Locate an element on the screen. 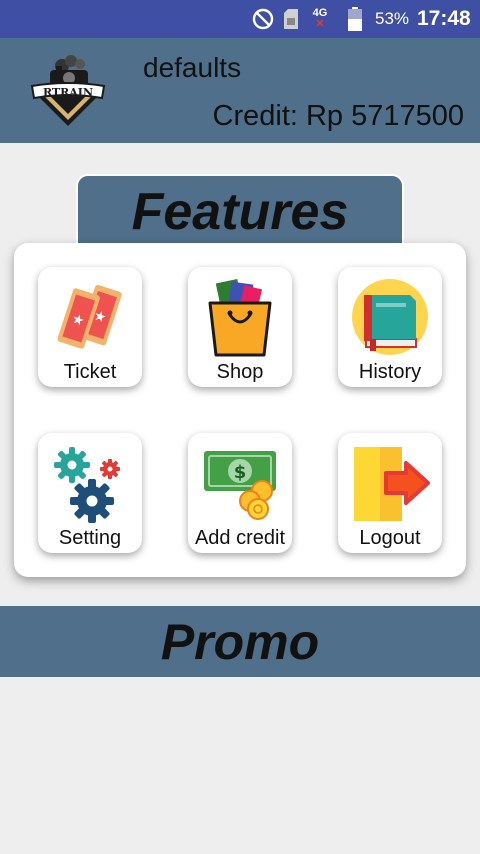 Image resolution: width=480 pixels, height=854 pixels. no-signal-icon: ✕ is located at coordinates (320, 24).